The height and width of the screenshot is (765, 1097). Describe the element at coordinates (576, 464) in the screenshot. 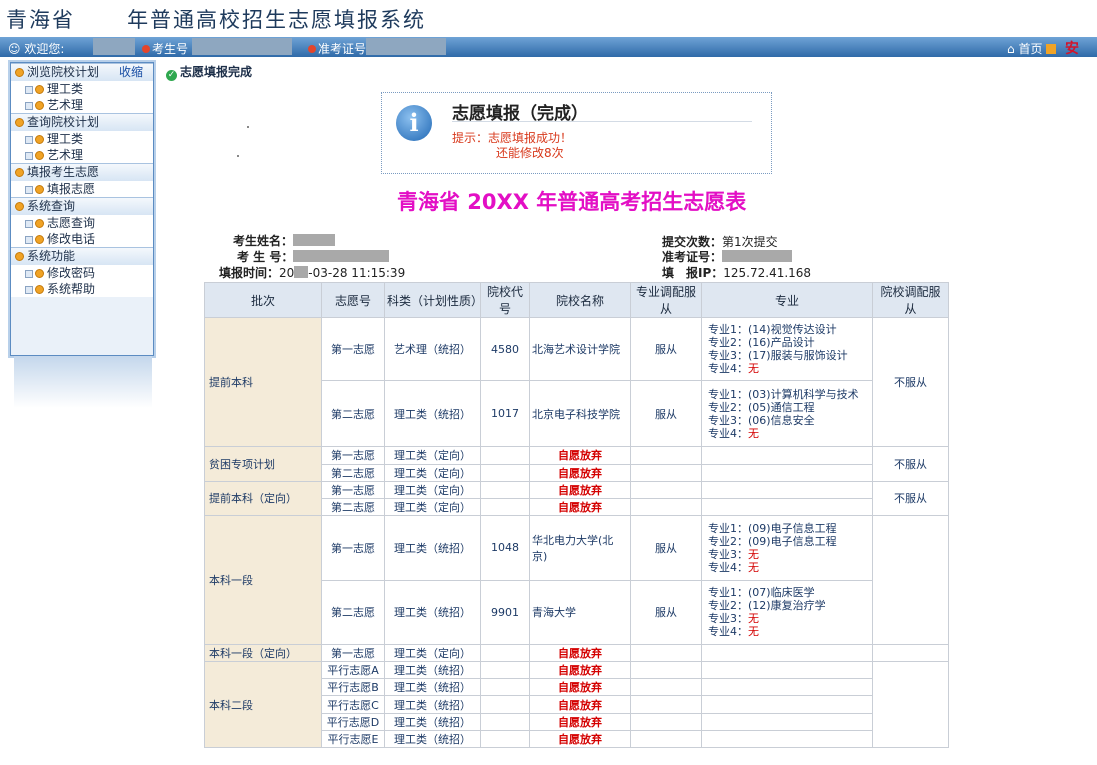

I see `table-row: 贫困专项计划 第一志愿 理工类（定向） 自愿放弃 不服从` at that location.